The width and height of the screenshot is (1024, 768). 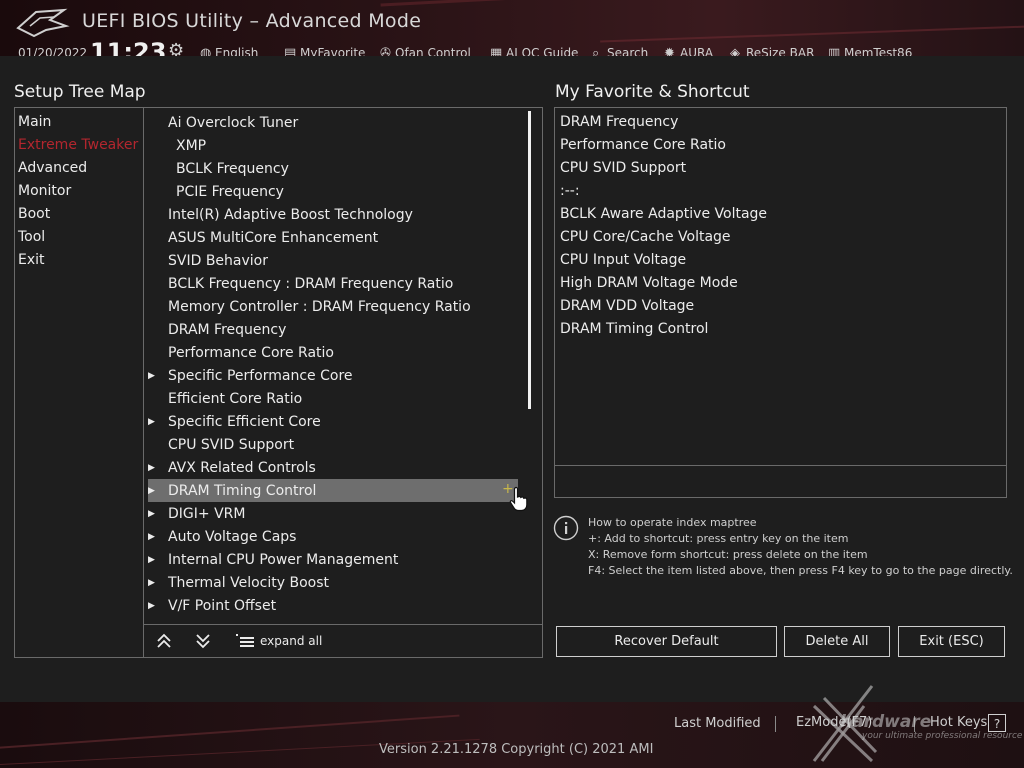 I want to click on tree-item: Memory Controller : DRAM Frequency Ratio, so click(x=319, y=307).